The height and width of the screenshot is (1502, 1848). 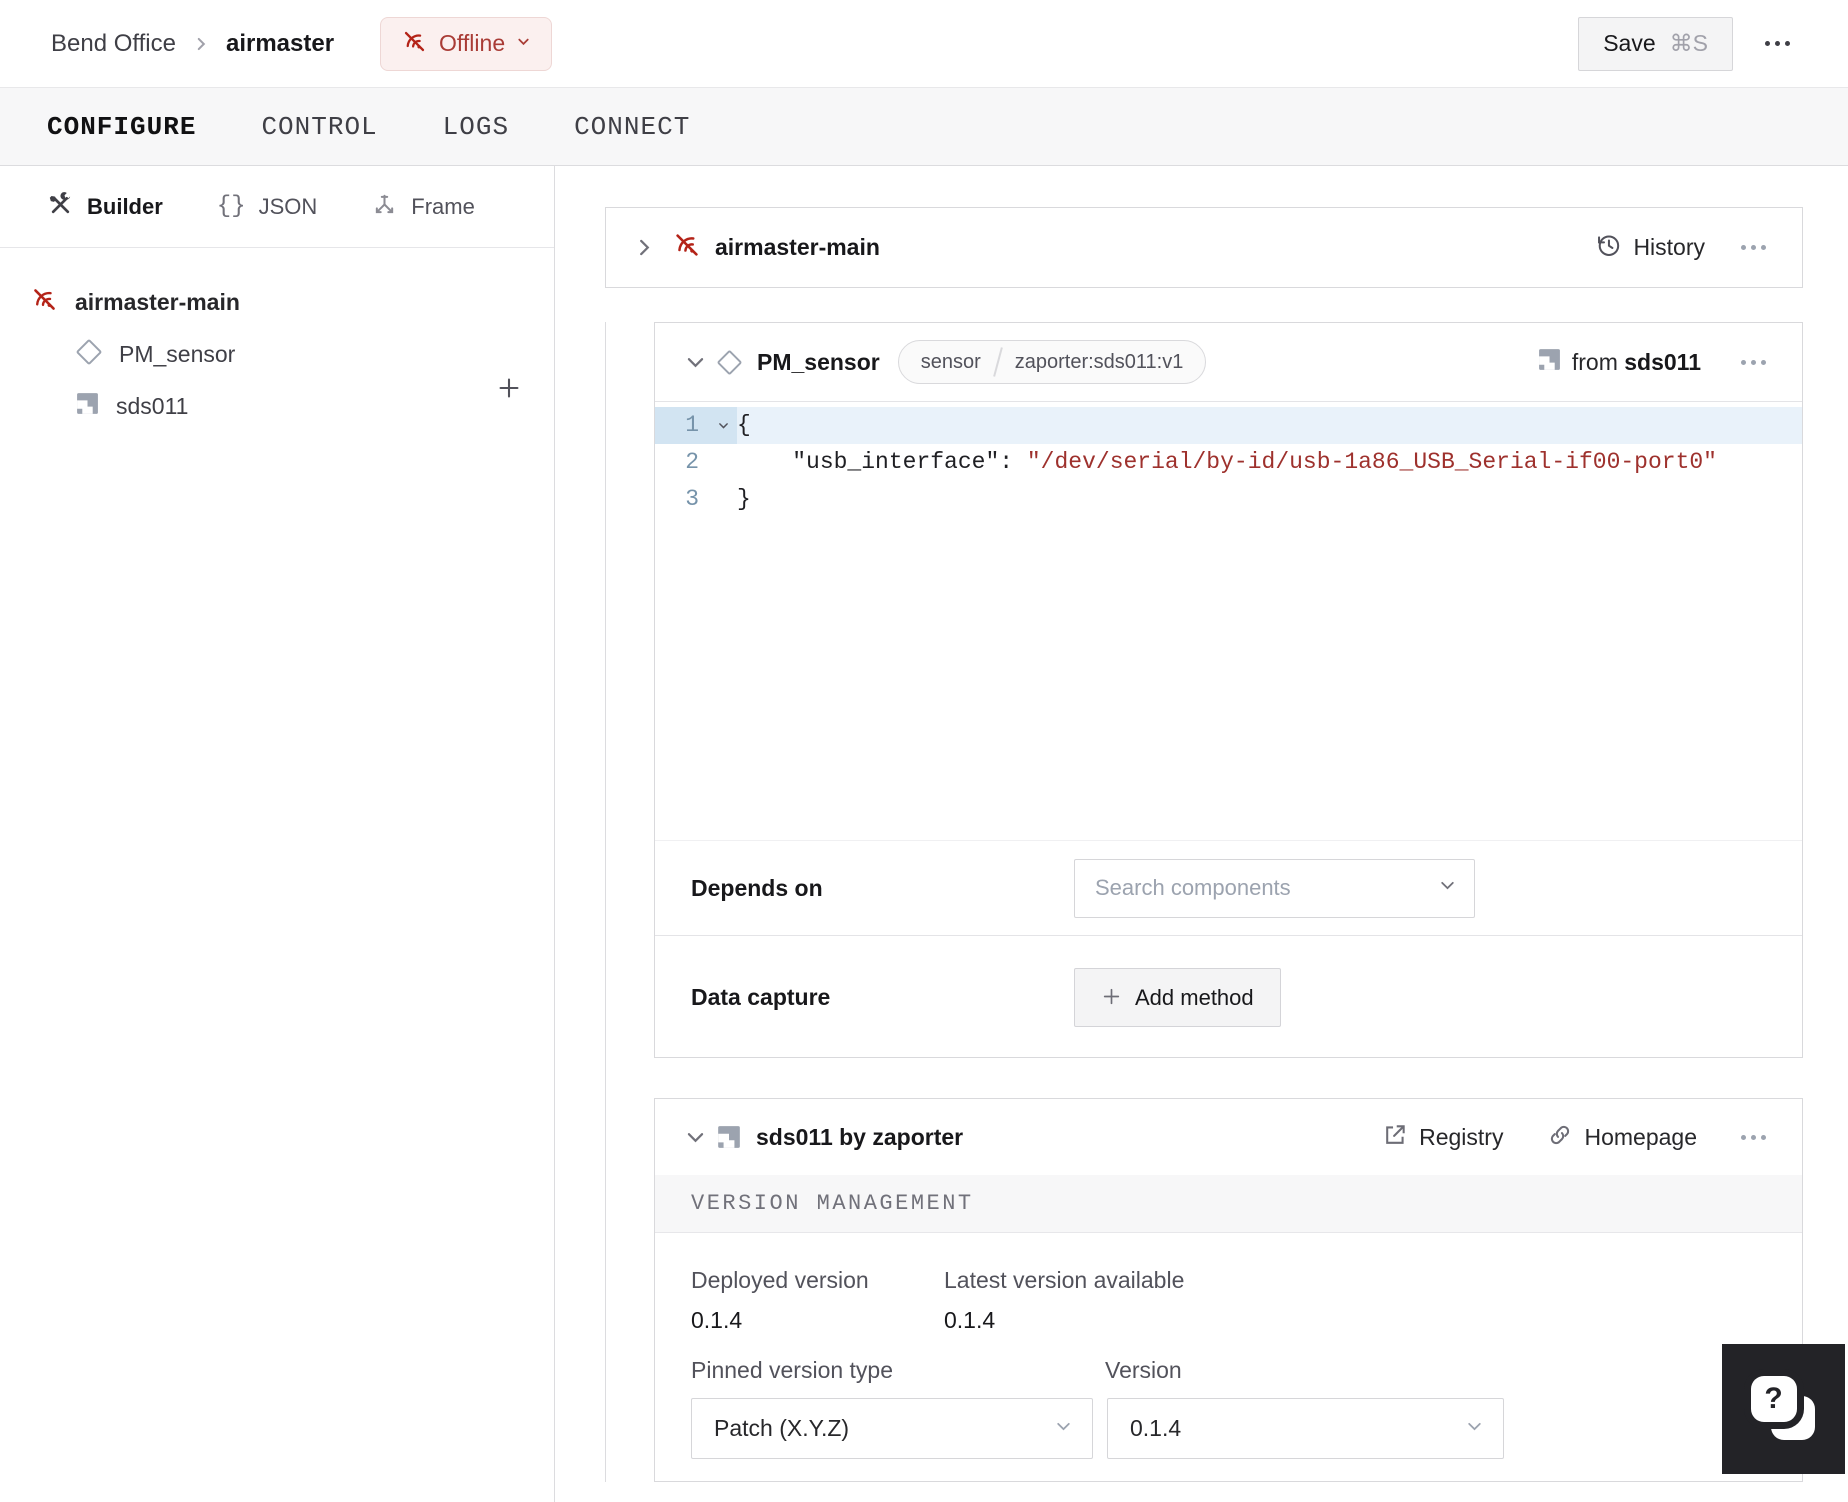 I want to click on version-select: 0.1.4, so click(x=1305, y=1428).